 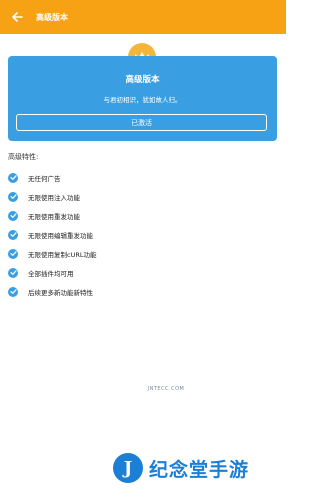 I want to click on premium-card: 高级版本 与君初相识，犹如故人归。 已激活, so click(x=142, y=98).